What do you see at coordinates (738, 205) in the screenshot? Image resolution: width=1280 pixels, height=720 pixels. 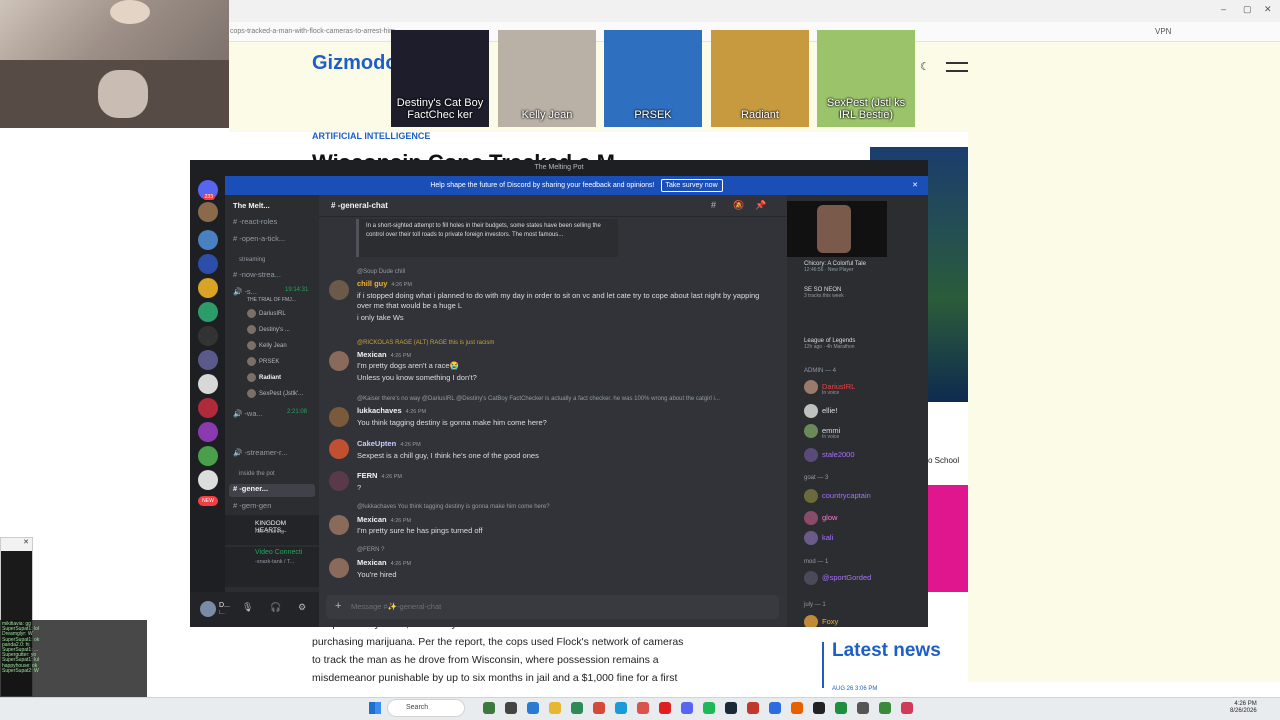 I see `notification-icon: 🔕` at bounding box center [738, 205].